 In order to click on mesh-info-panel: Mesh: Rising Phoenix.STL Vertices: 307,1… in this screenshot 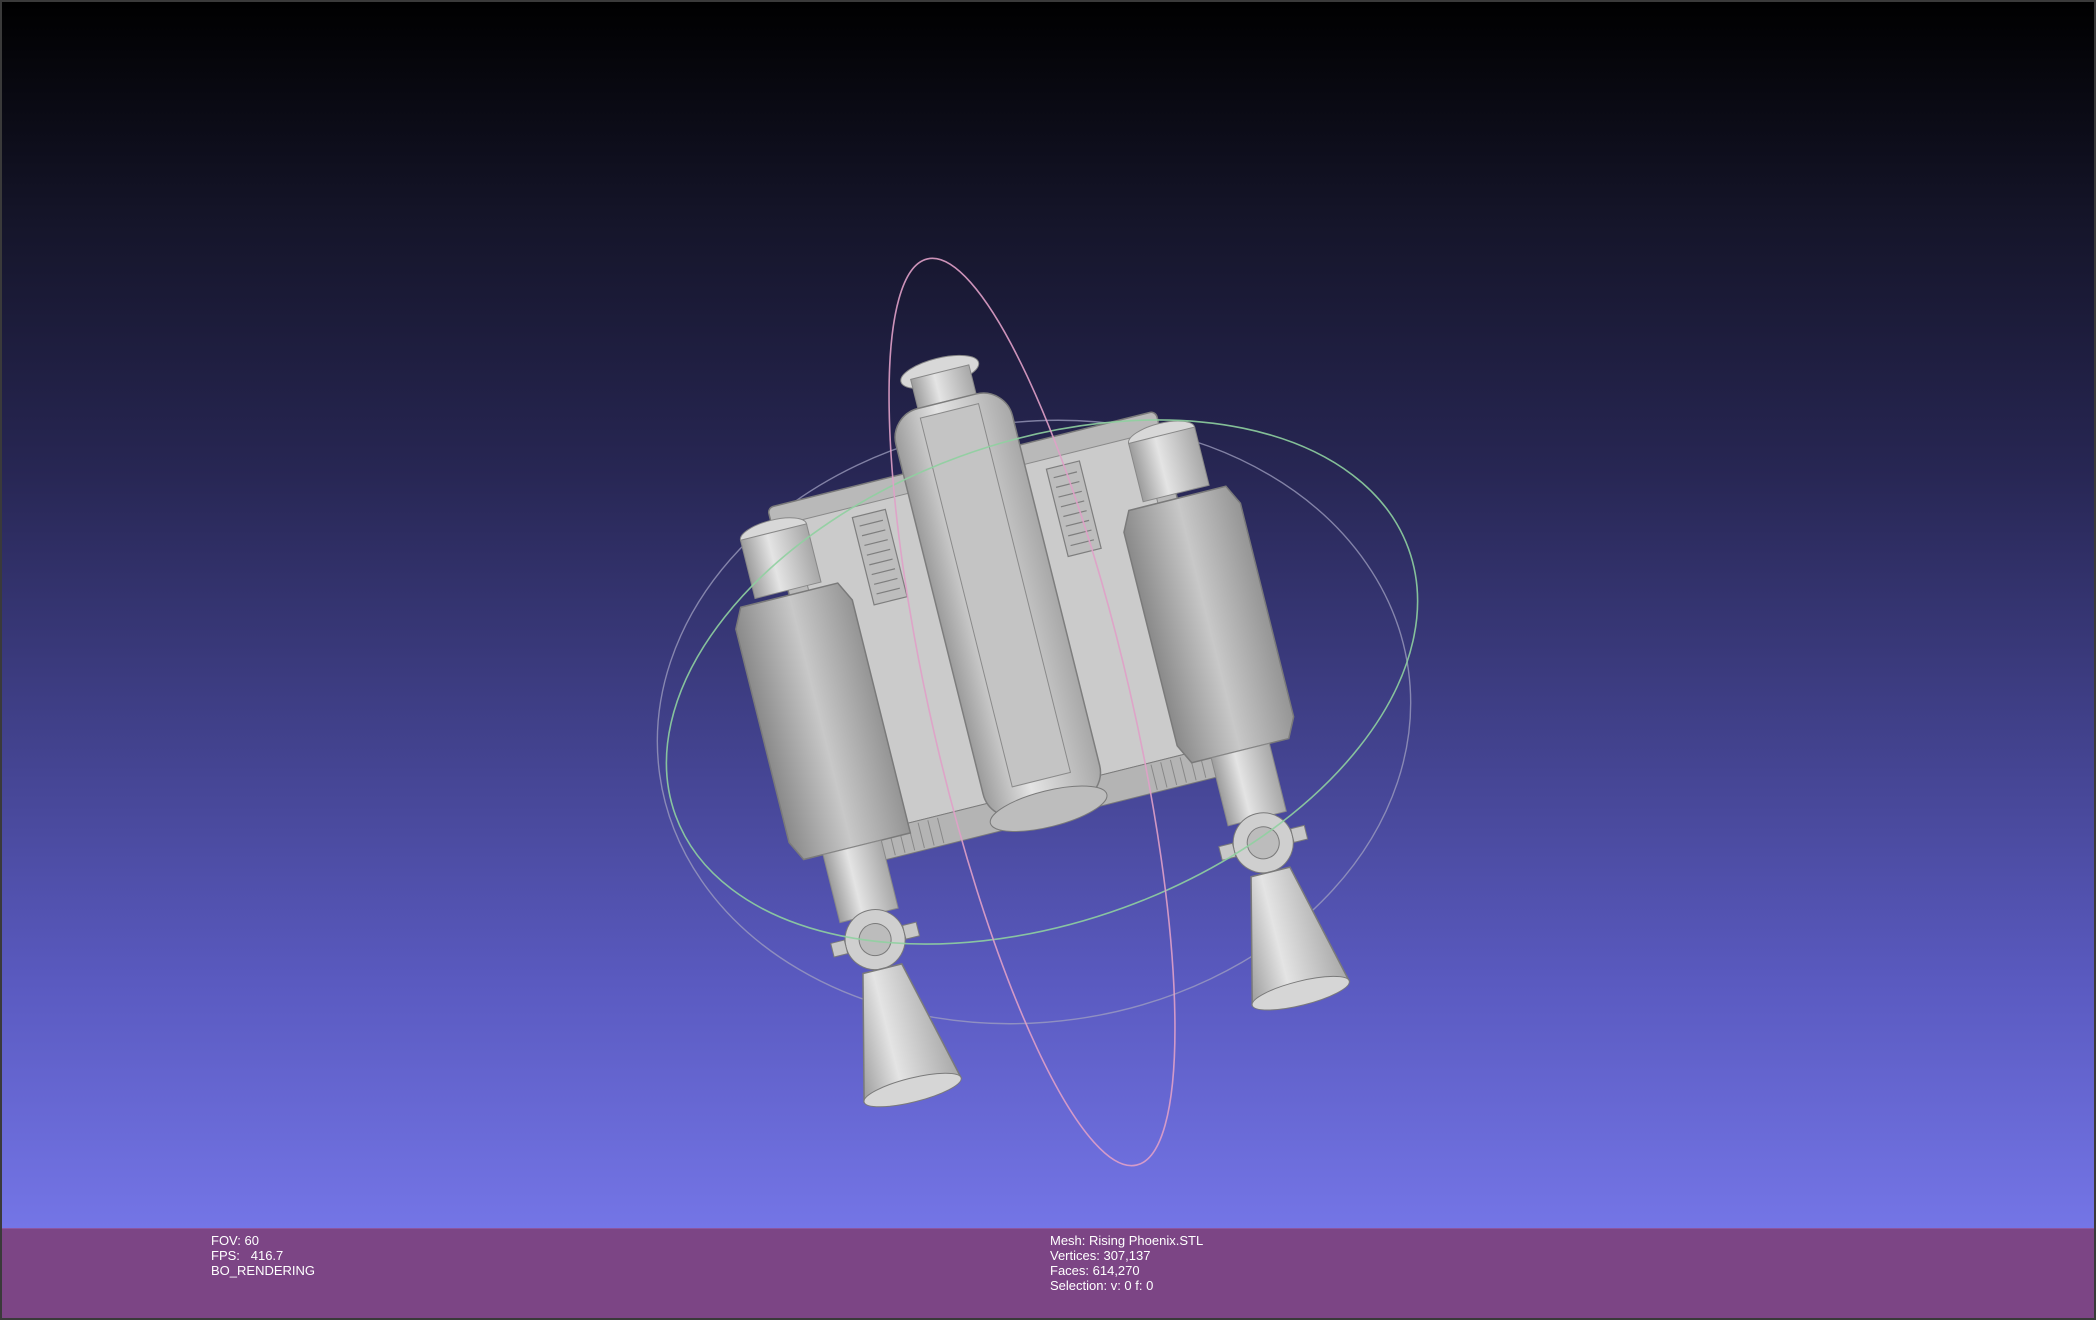, I will do `click(1126, 1263)`.